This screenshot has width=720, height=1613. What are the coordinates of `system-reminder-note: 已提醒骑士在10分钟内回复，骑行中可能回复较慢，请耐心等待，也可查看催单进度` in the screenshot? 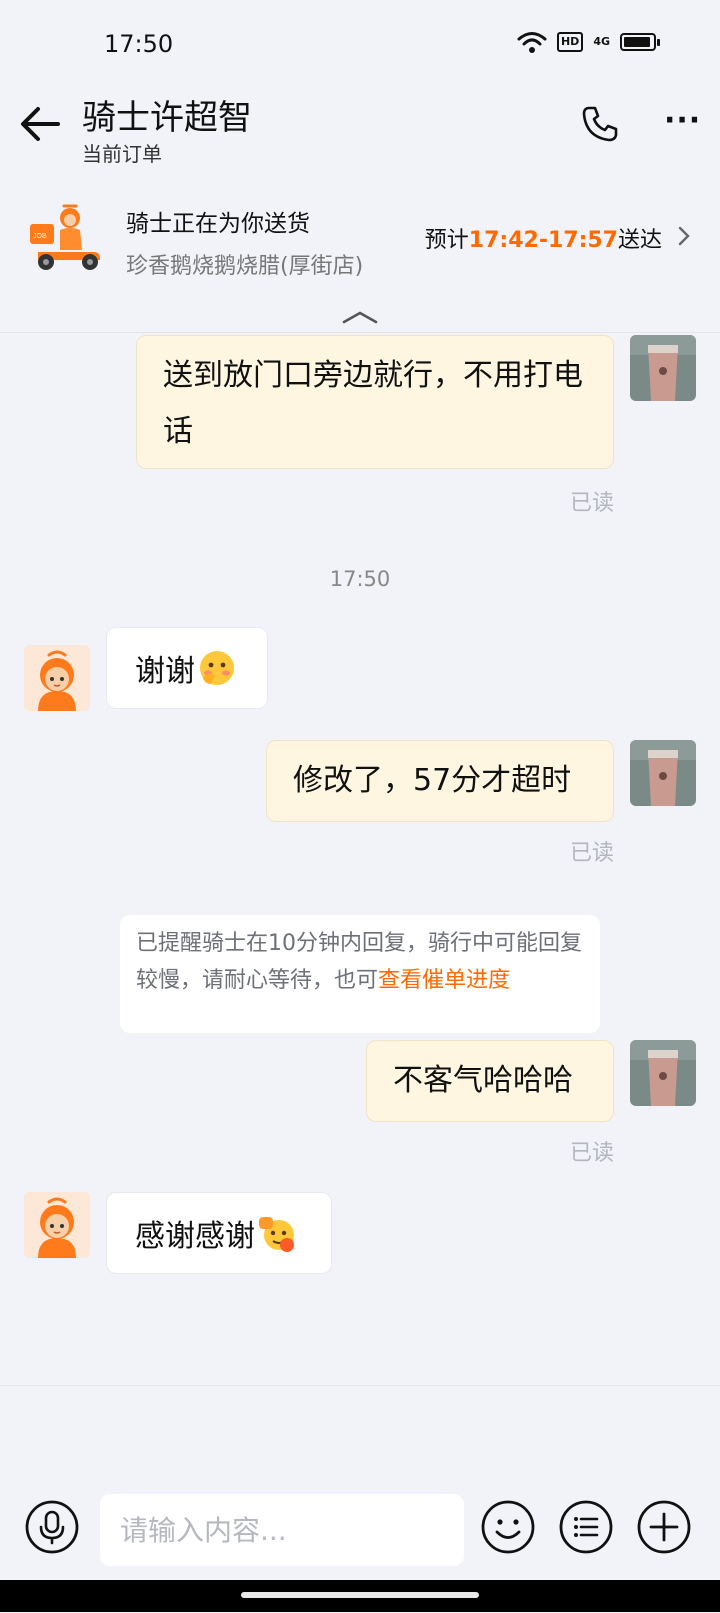 It's located at (360, 974).